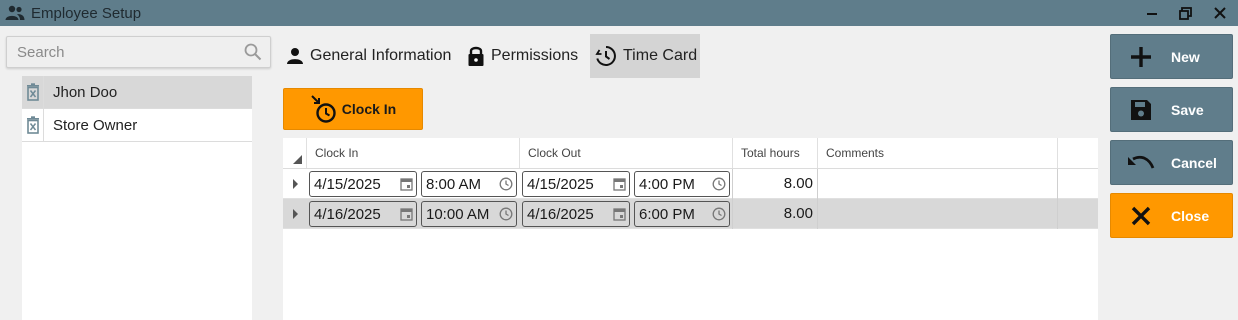 The image size is (1238, 320). I want to click on clock-in-button: Clock In, so click(353, 109).